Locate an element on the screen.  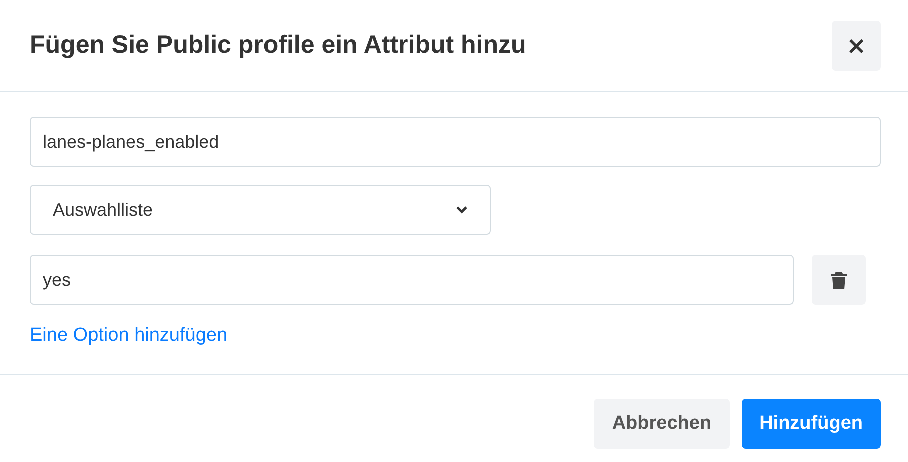
dialog-title: Fügen Sie Public profile ein Attribut hinzu is located at coordinates (278, 45).